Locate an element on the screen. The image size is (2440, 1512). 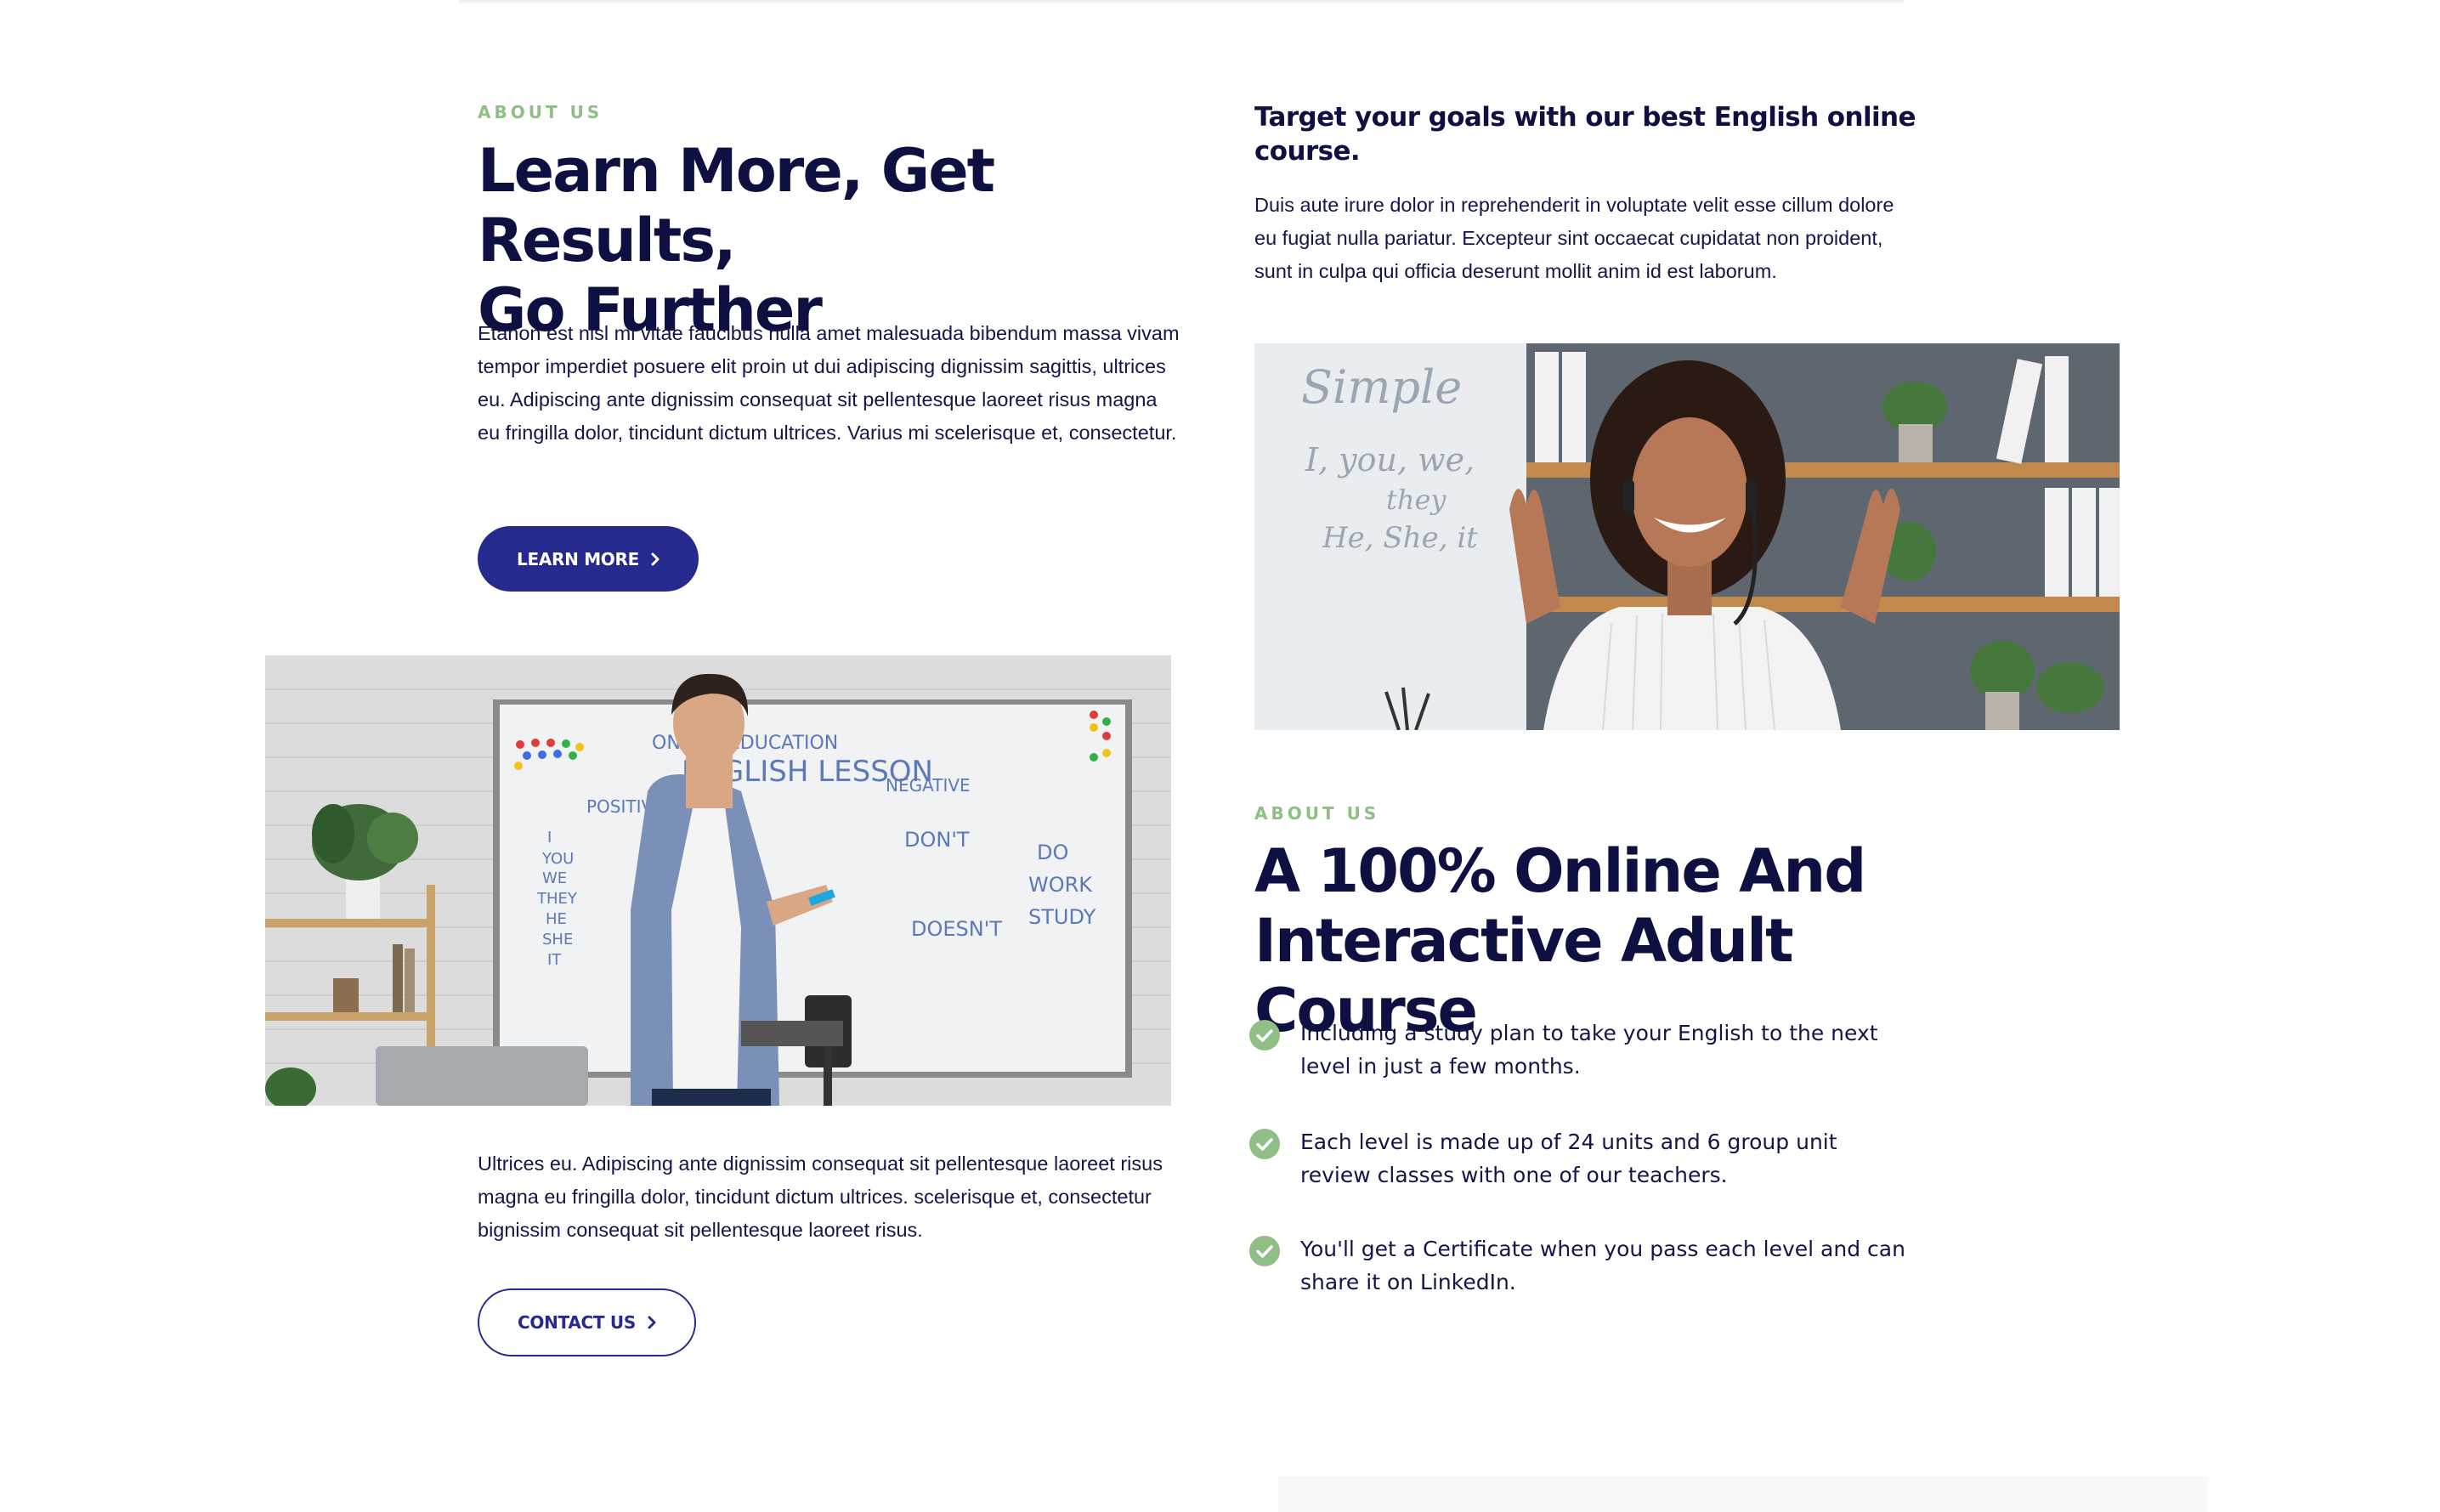
svg-text: IT is located at coordinates (554, 960).